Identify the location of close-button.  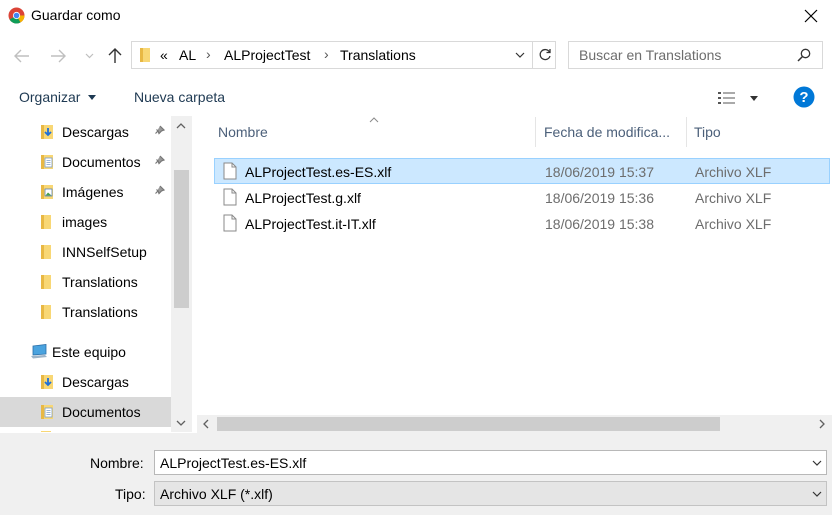
(811, 16).